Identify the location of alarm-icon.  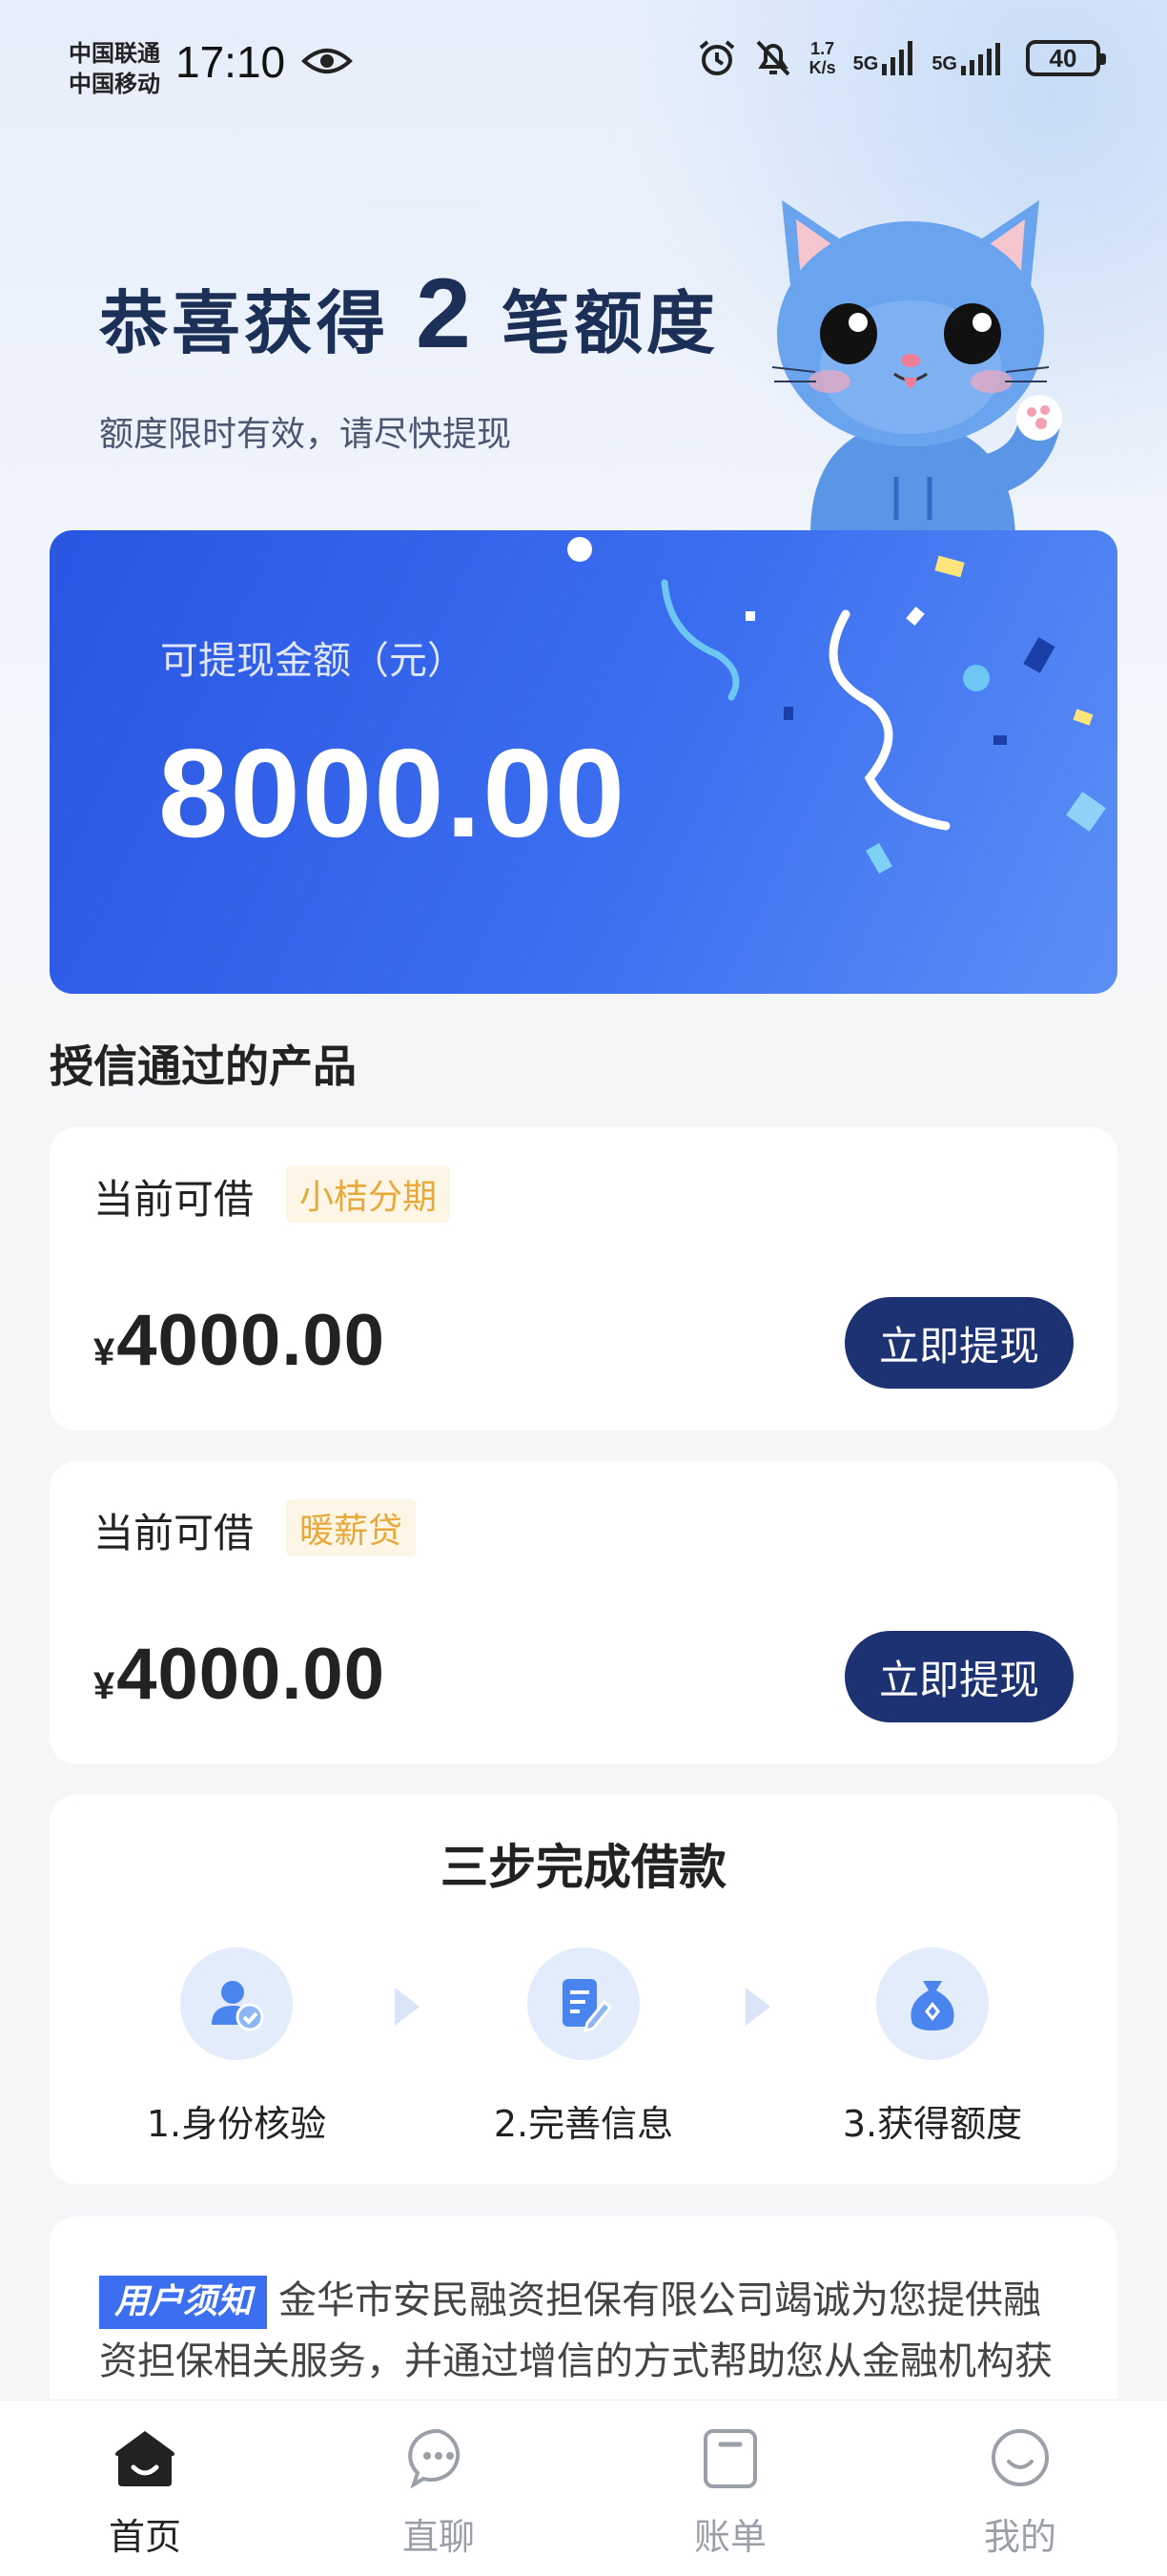
(716, 57).